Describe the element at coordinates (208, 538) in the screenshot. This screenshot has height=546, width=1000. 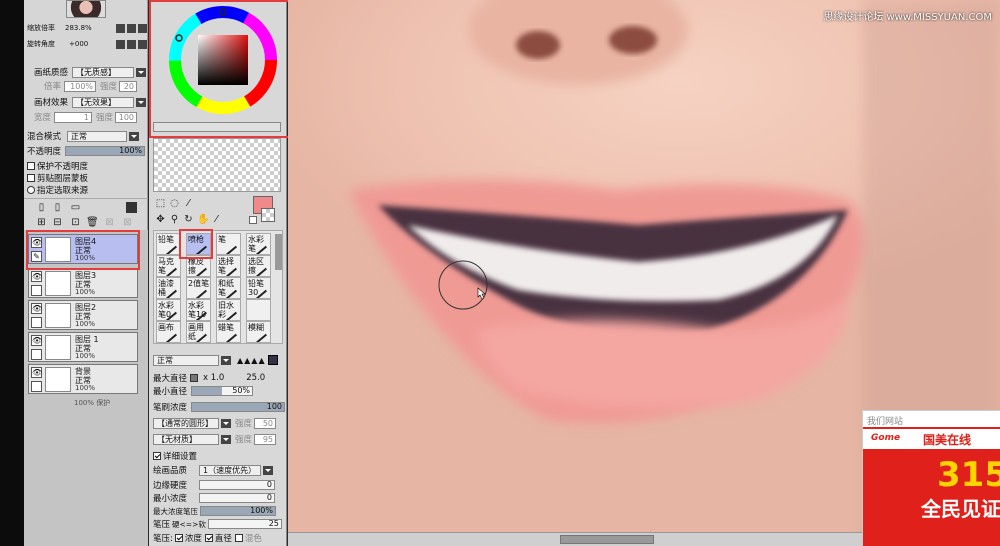
I see `pen-size-checkbox` at that location.